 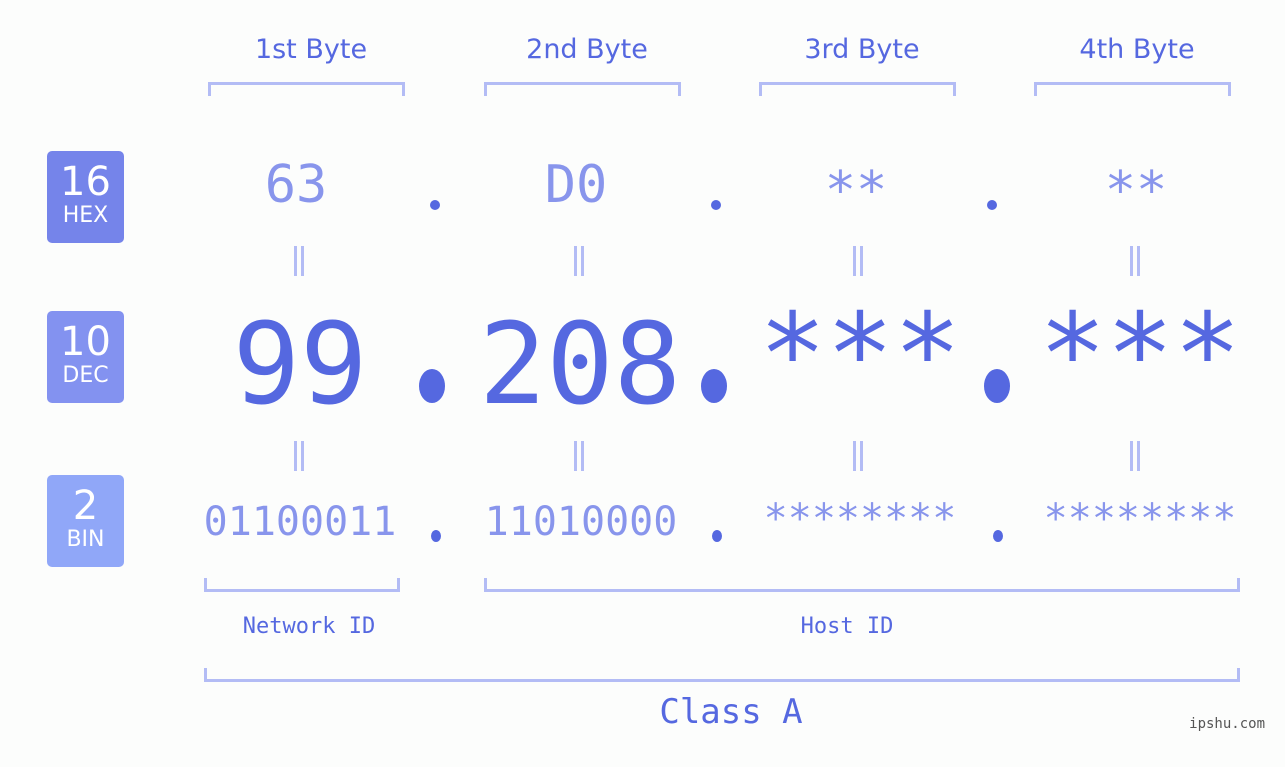 I want to click on bin-base: 2, so click(x=85, y=506).